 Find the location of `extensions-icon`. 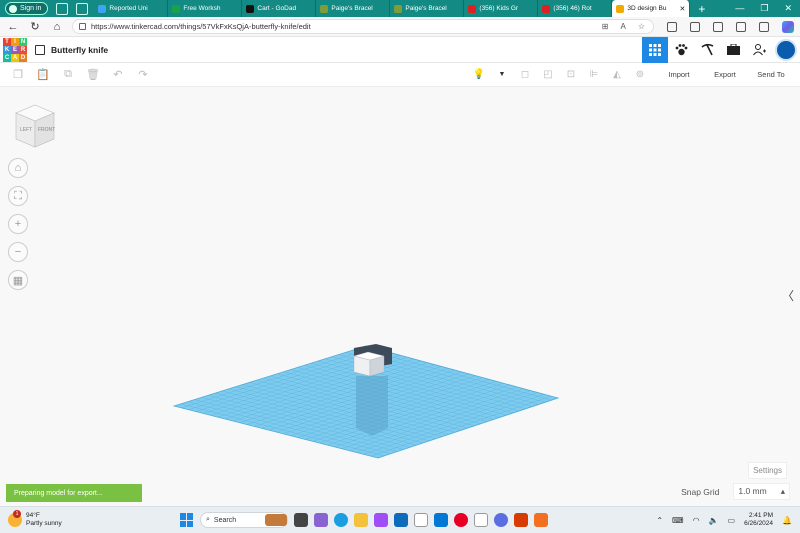

extensions-icon is located at coordinates (741, 26).